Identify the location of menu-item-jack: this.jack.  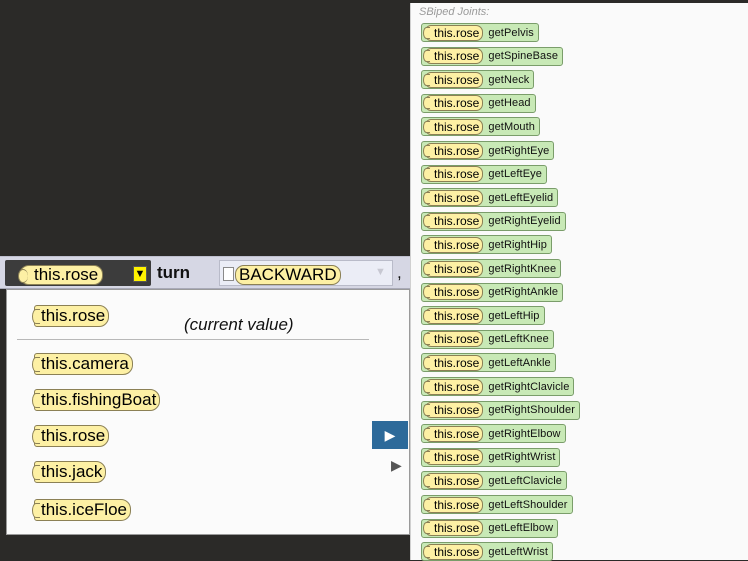
(208, 471).